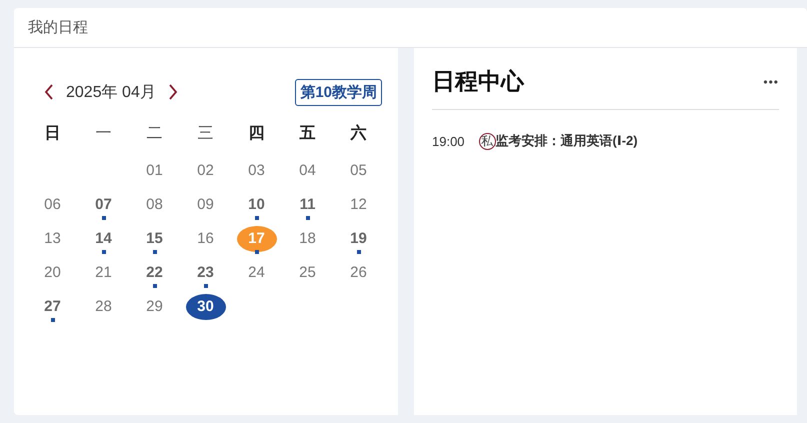 The width and height of the screenshot is (807, 423). I want to click on calendar-day: 19, so click(358, 239).